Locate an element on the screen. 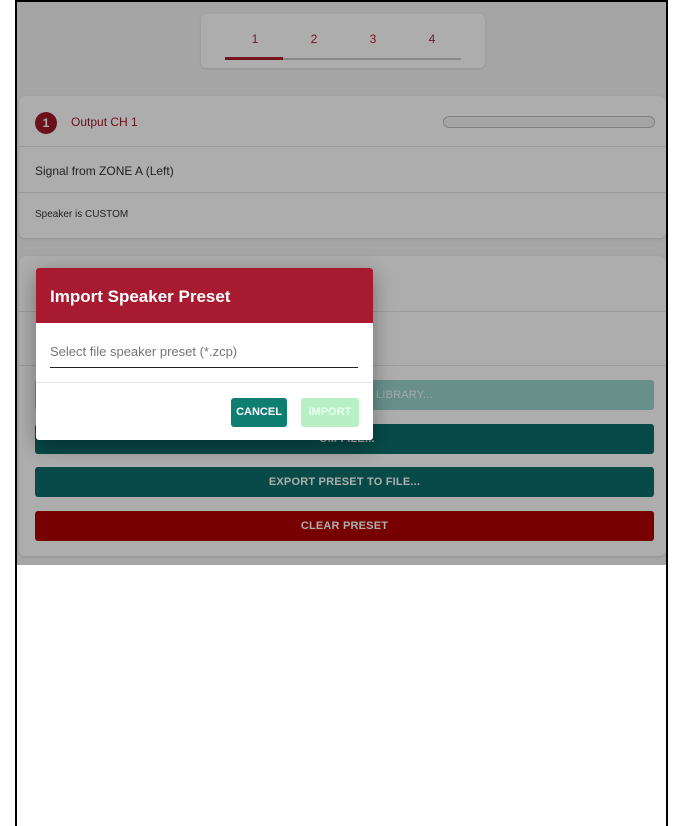 The height and width of the screenshot is (826, 679). dialog-header: Import Speaker Preset is located at coordinates (204, 295).